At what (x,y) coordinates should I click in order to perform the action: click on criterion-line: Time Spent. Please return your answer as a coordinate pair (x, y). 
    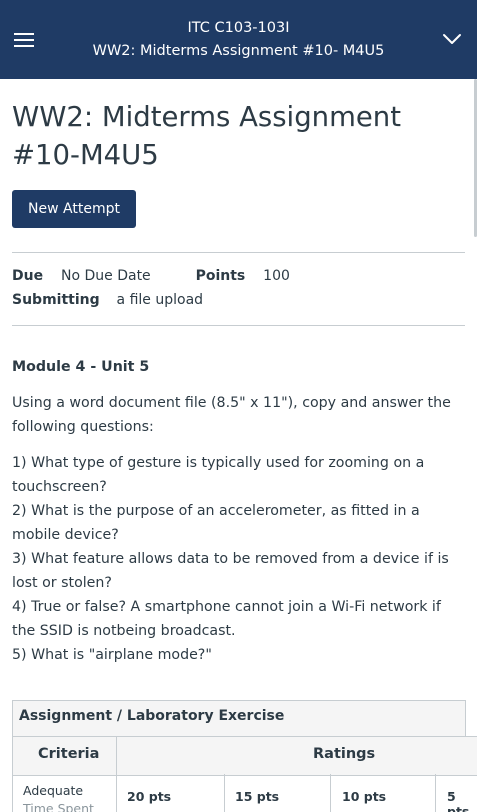
    Looking at the image, I should click on (58, 806).